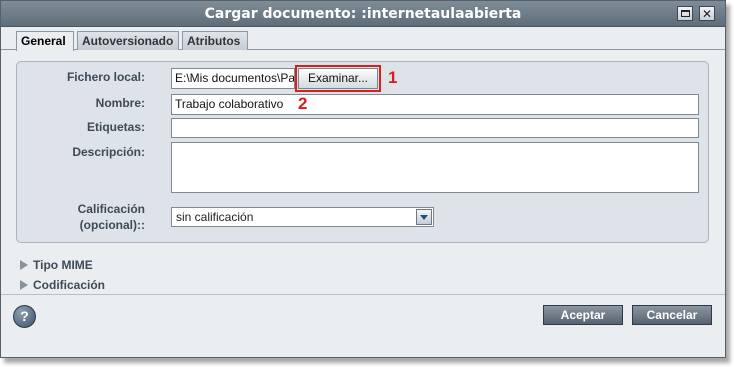 The image size is (734, 367). Describe the element at coordinates (45, 41) in the screenshot. I see `tab-general: General` at that location.